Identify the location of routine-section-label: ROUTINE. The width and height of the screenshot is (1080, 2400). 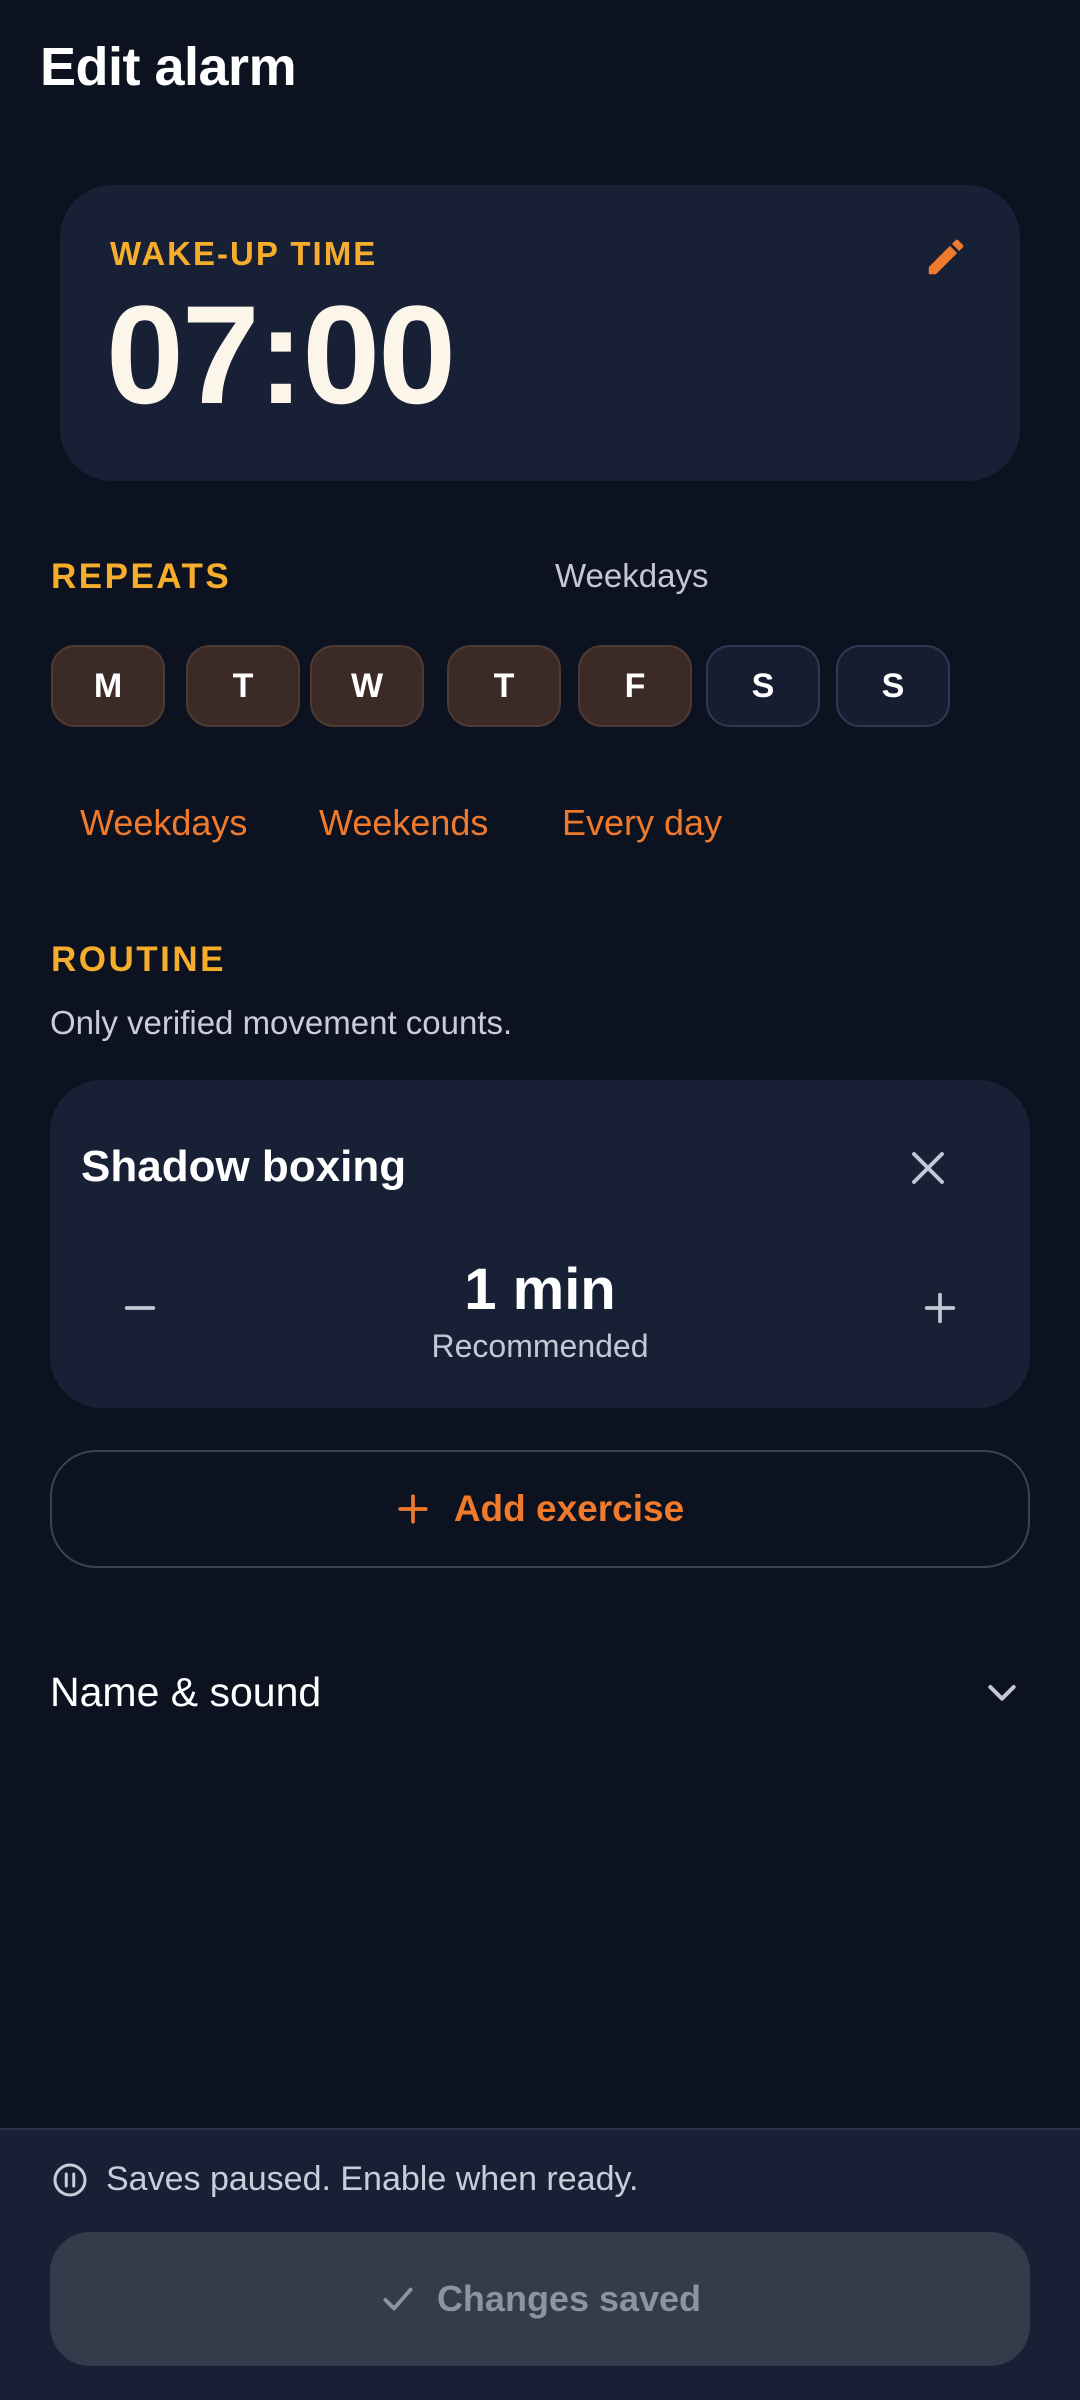
(138, 959).